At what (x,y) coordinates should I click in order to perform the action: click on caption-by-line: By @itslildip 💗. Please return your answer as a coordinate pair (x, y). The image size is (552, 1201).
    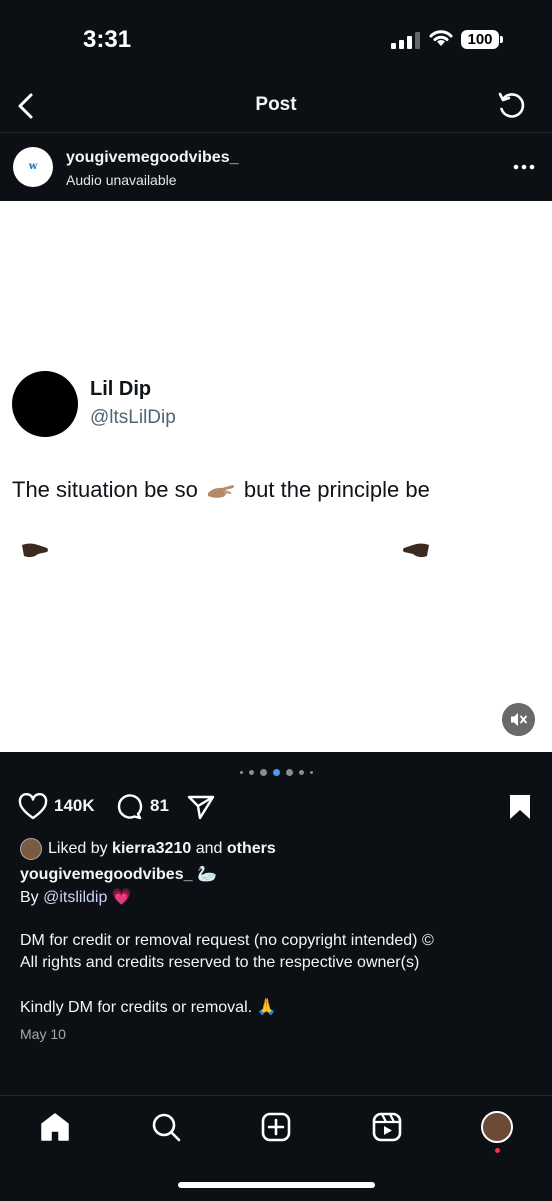
    Looking at the image, I should click on (76, 897).